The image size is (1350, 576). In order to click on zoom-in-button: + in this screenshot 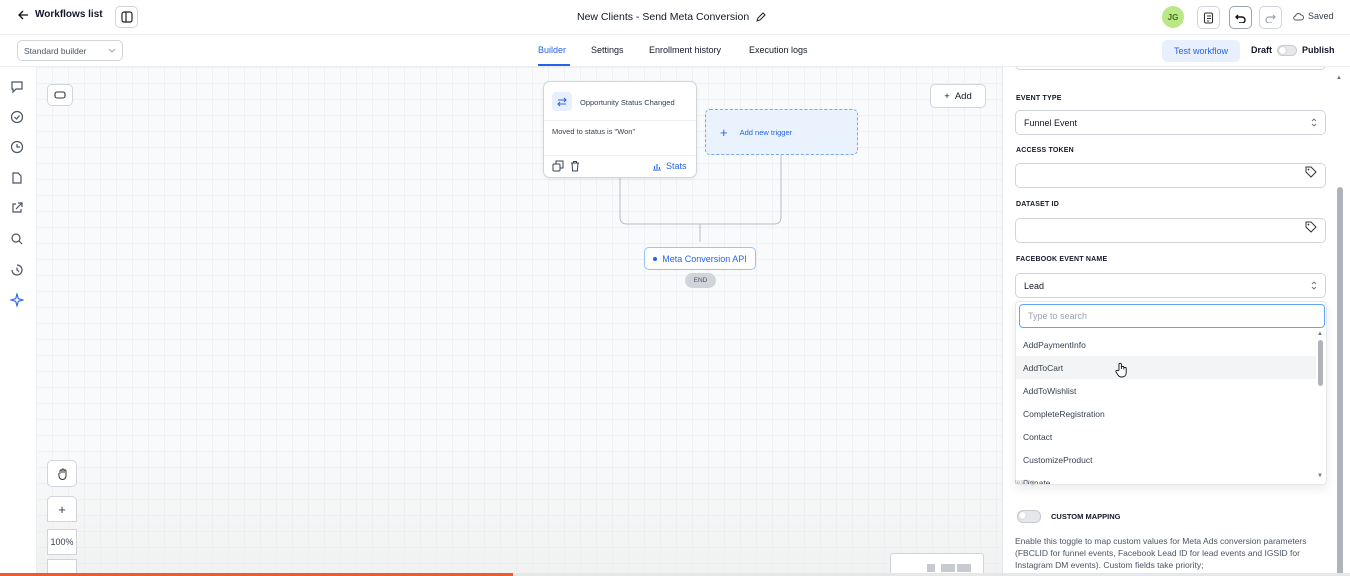, I will do `click(62, 509)`.